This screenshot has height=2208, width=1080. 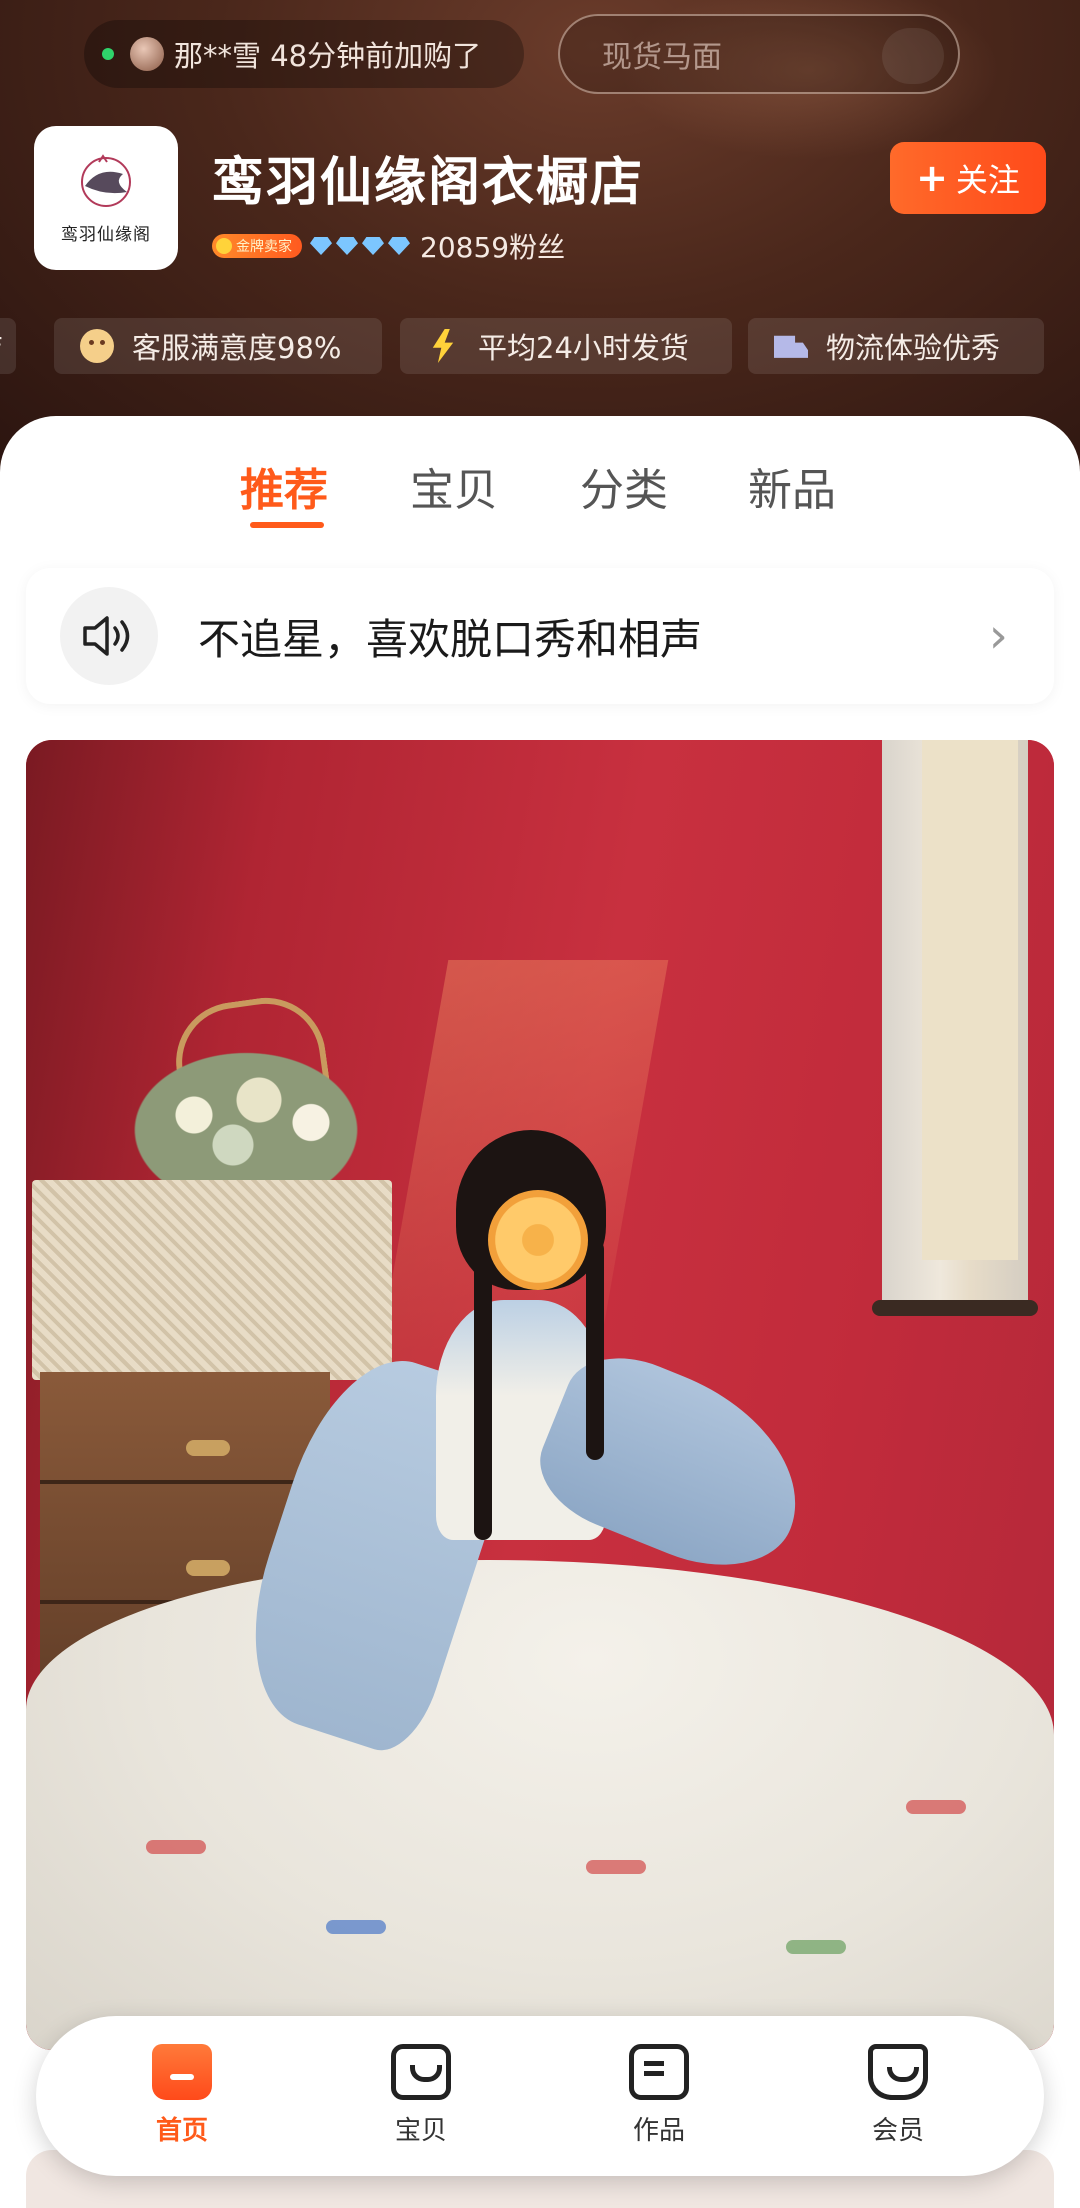 I want to click on photo-scroll-painting, so click(x=955, y=1028).